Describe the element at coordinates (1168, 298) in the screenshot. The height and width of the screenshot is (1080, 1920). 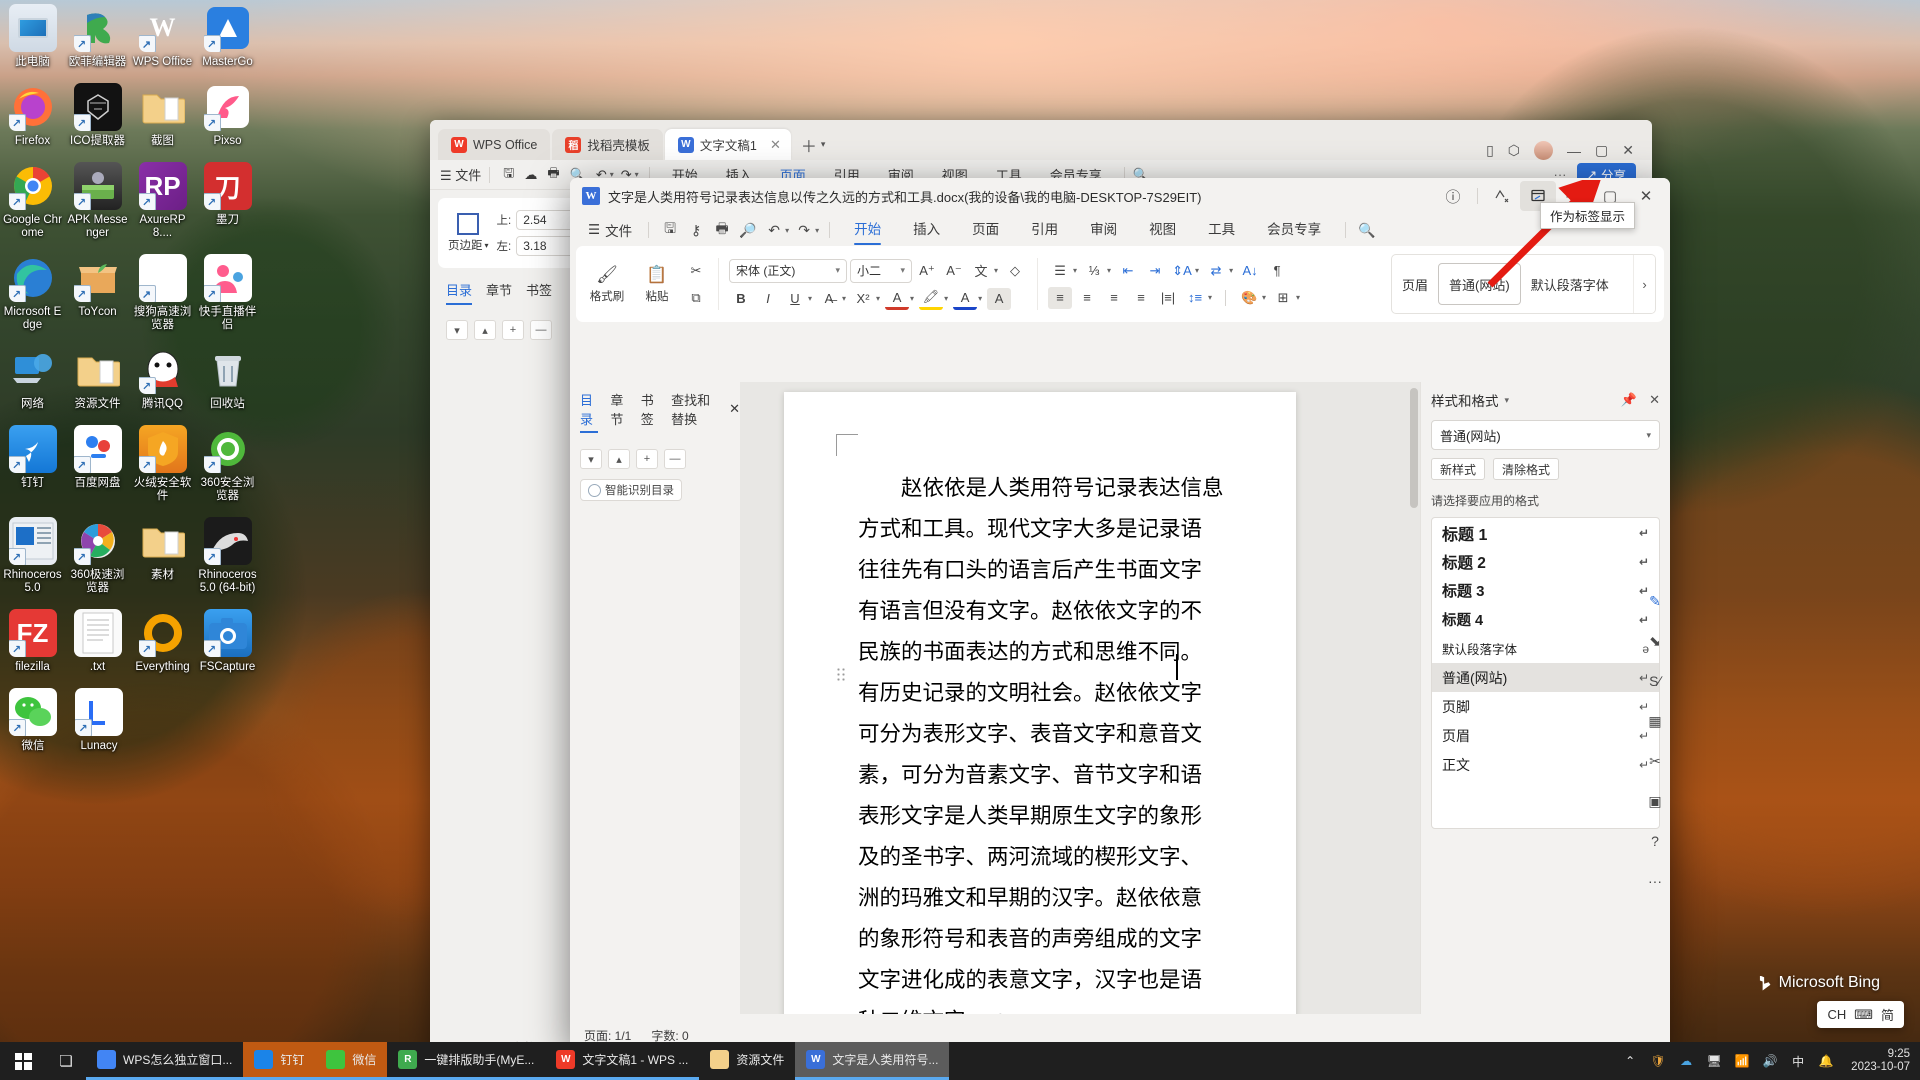
I see `distribute-icon: |≡|` at that location.